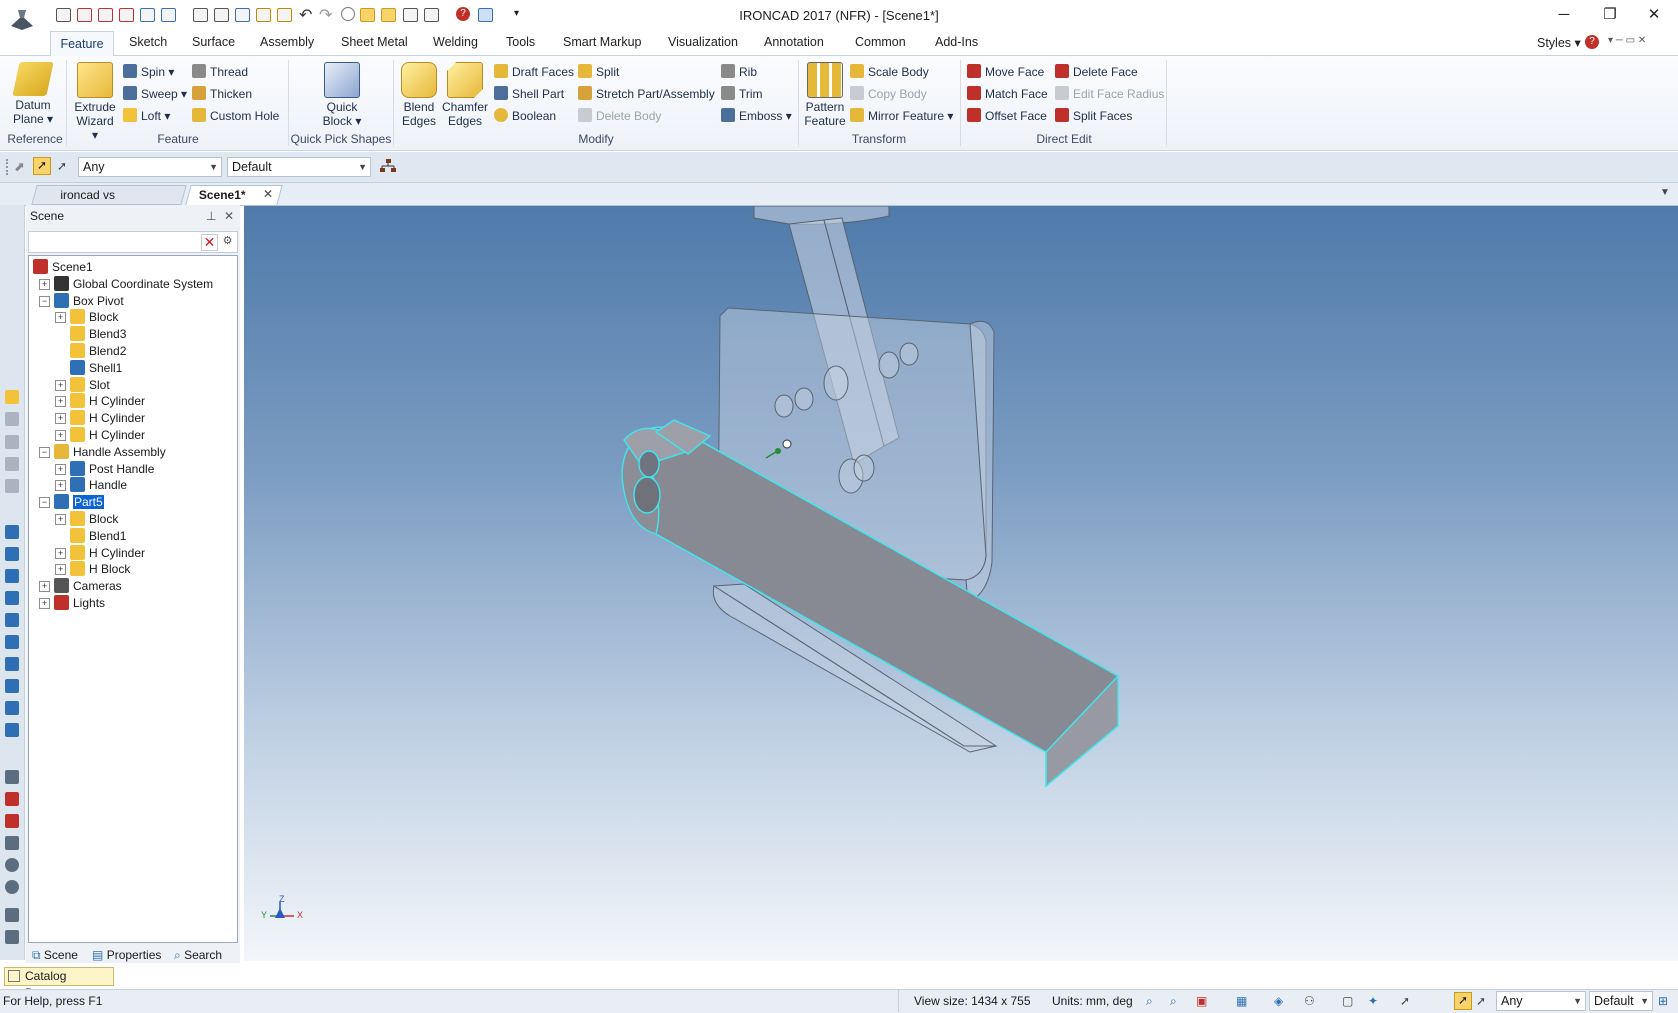  What do you see at coordinates (92, 569) in the screenshot?
I see `tree-node: + H Block` at bounding box center [92, 569].